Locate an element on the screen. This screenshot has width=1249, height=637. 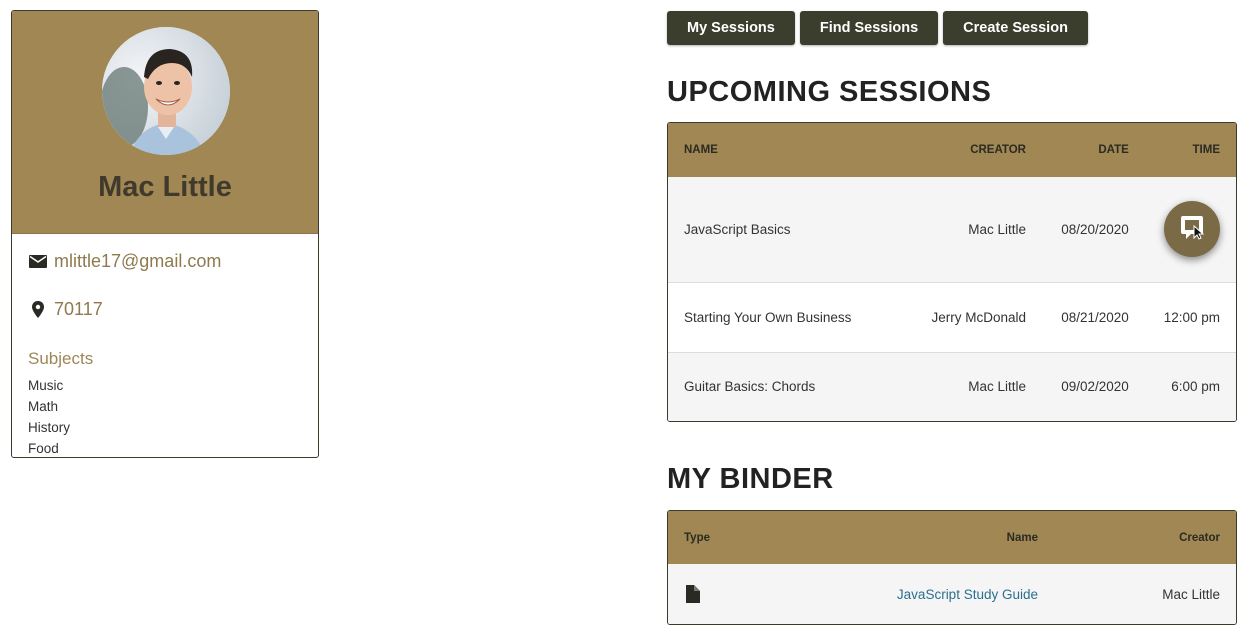
subject-item: Food is located at coordinates (43, 448).